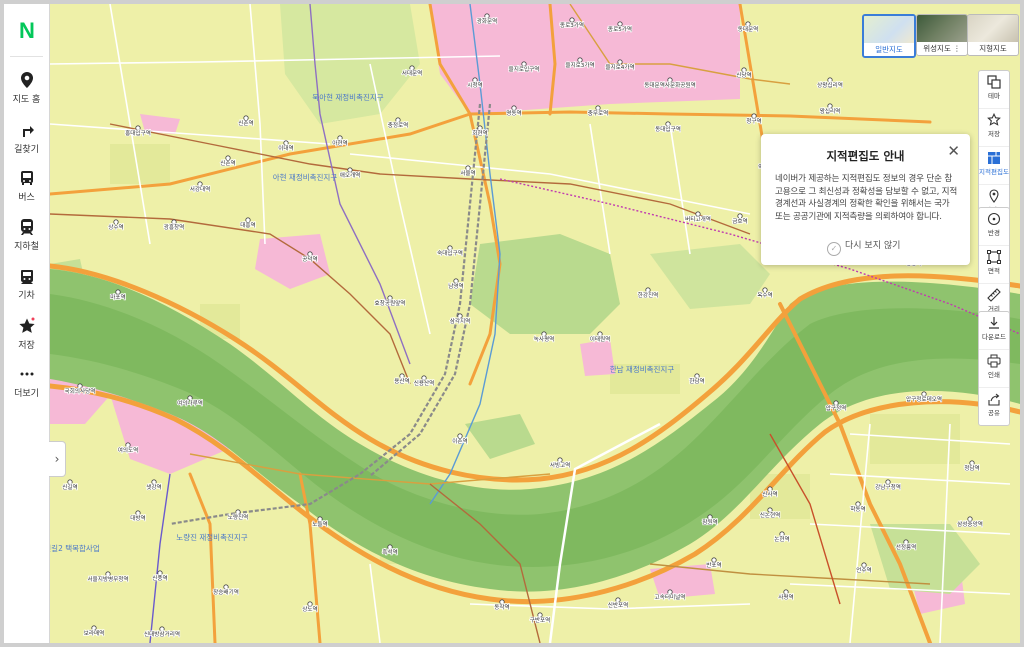 Image resolution: width=1024 pixels, height=647 pixels. Describe the element at coordinates (389, 552) in the screenshot. I see `station-label: 흑석역` at that location.